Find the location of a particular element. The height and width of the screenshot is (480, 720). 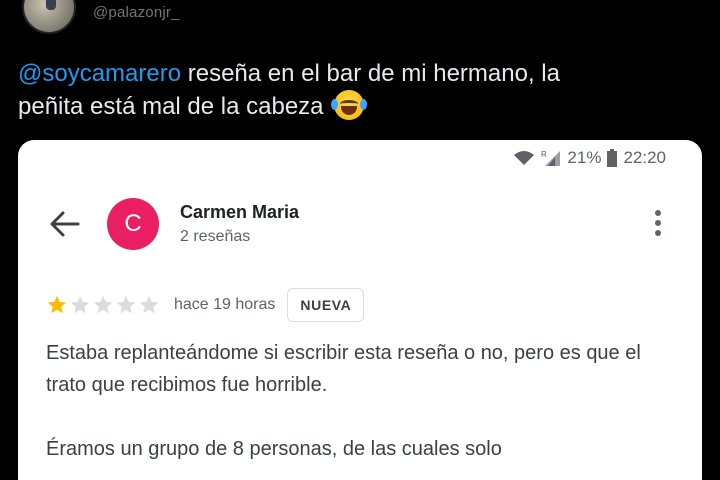

author-initial: C is located at coordinates (133, 223).